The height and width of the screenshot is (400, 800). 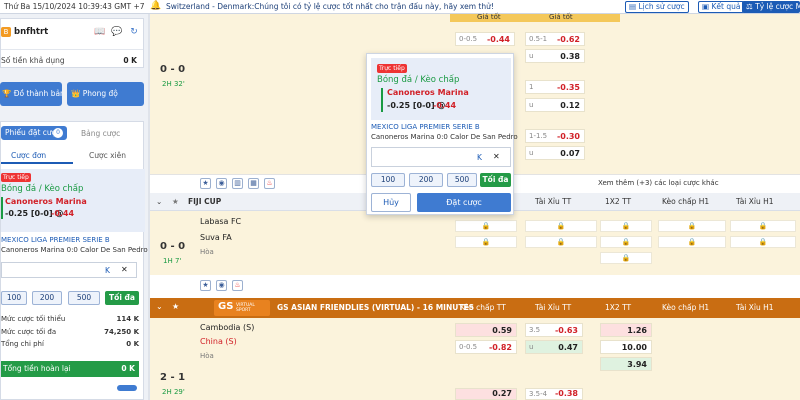 What do you see at coordinates (116, 32) in the screenshot?
I see `chat-icon: 💬` at bounding box center [116, 32].